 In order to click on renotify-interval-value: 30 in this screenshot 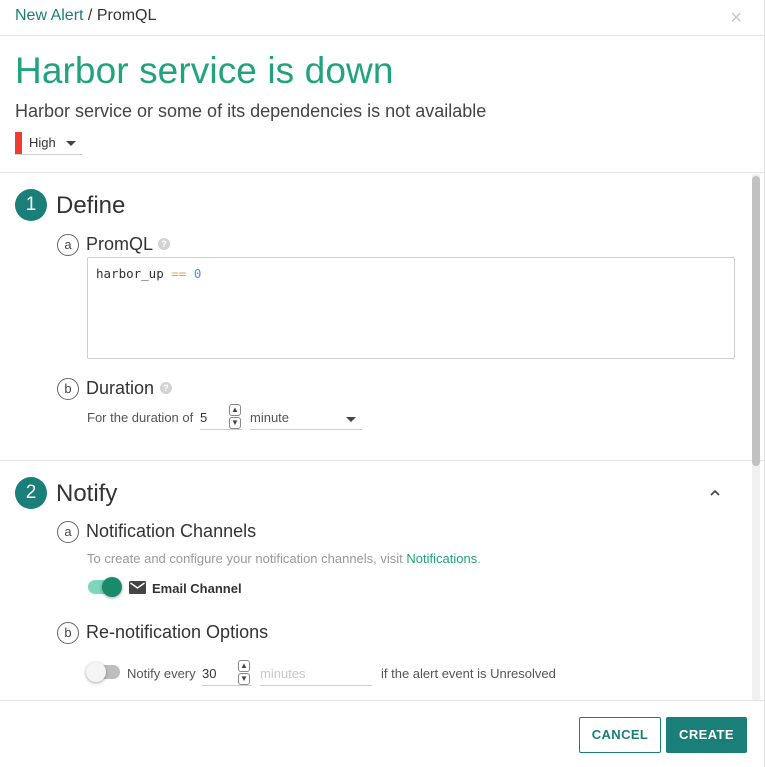, I will do `click(209, 673)`.